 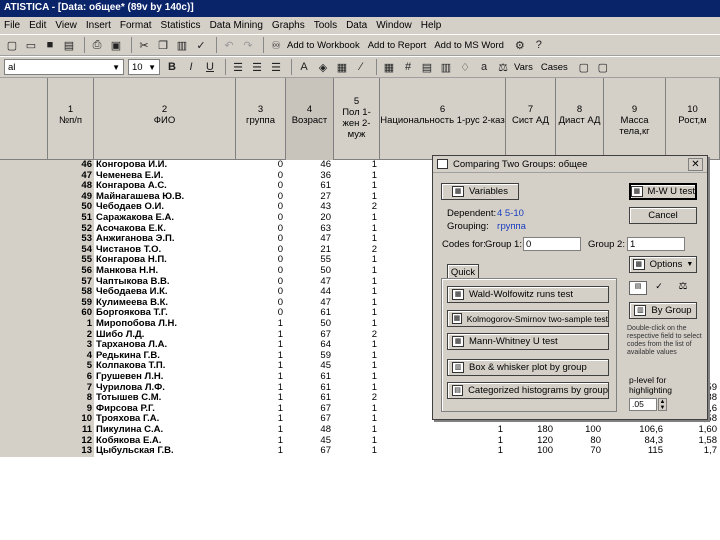 I want to click on mass-cell: 84,3, so click(x=635, y=441).